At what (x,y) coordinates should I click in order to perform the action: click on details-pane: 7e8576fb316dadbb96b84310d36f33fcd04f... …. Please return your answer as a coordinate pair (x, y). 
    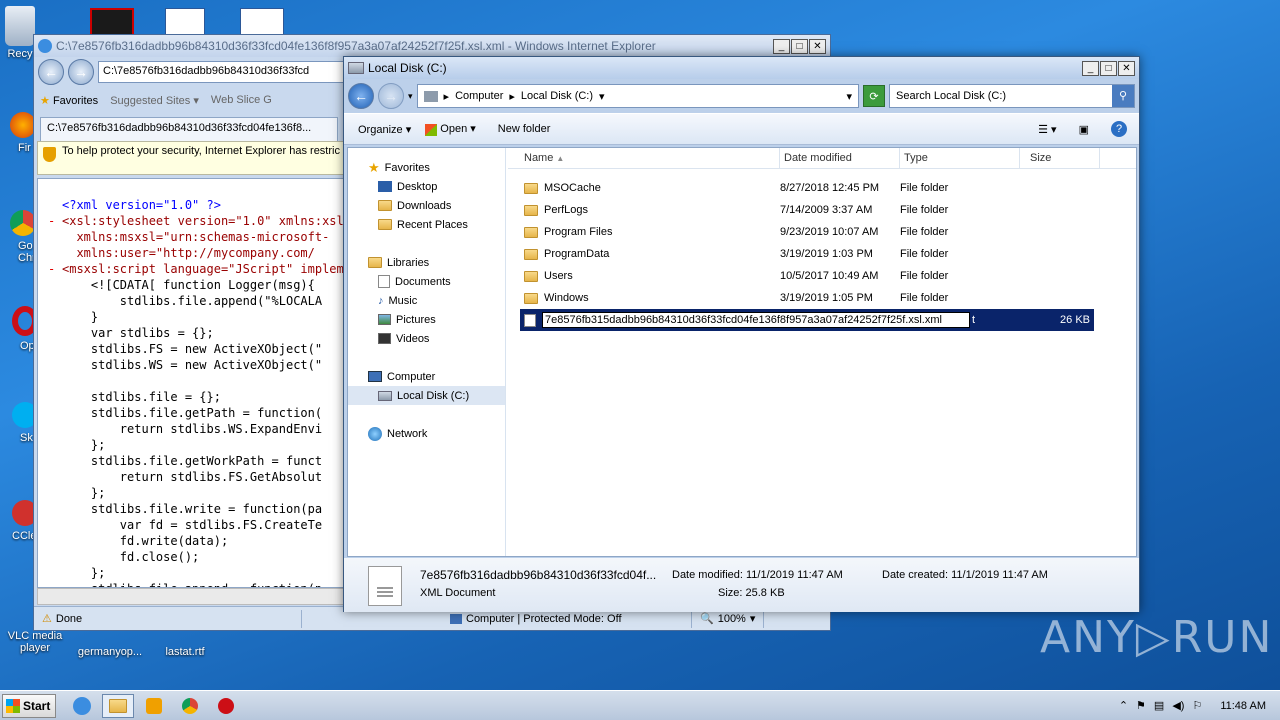
    Looking at the image, I should click on (741, 585).